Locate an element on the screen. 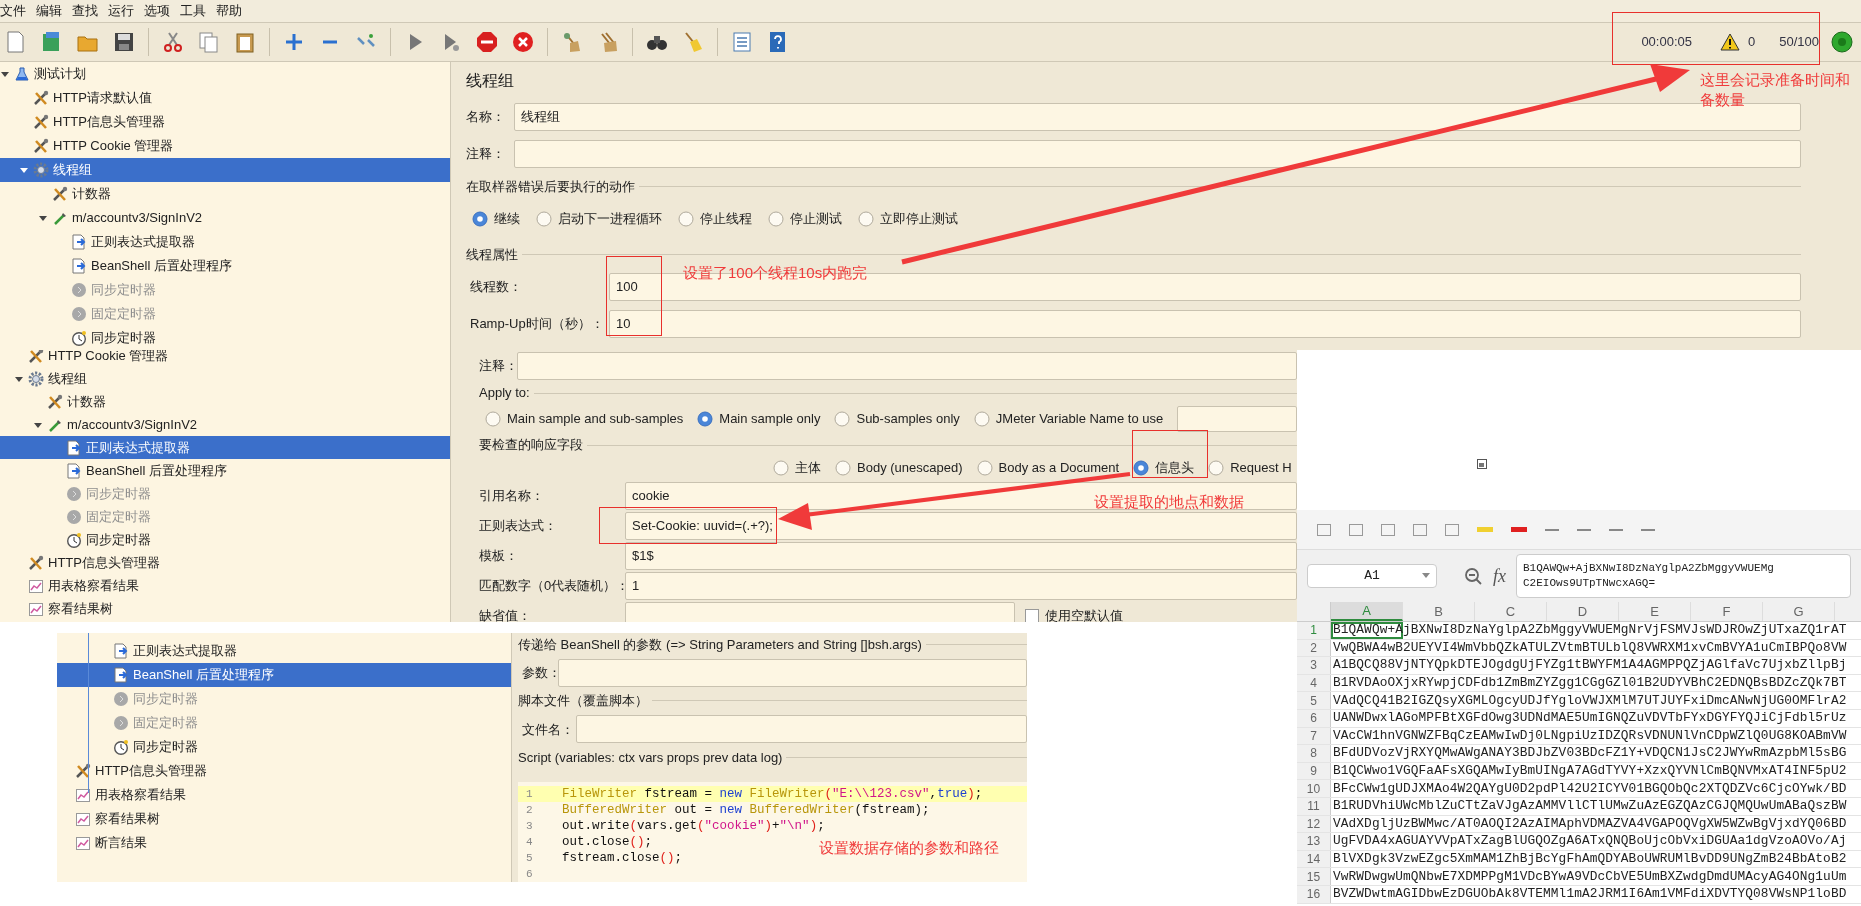 The image size is (1861, 906). column-header: B is located at coordinates (1439, 611).